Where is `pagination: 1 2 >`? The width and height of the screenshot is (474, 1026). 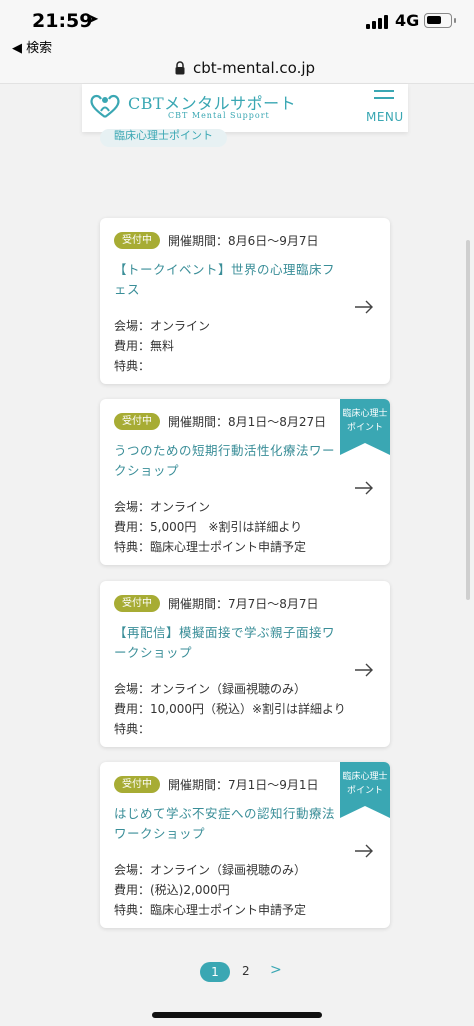
pagination: 1 2 > is located at coordinates (245, 973).